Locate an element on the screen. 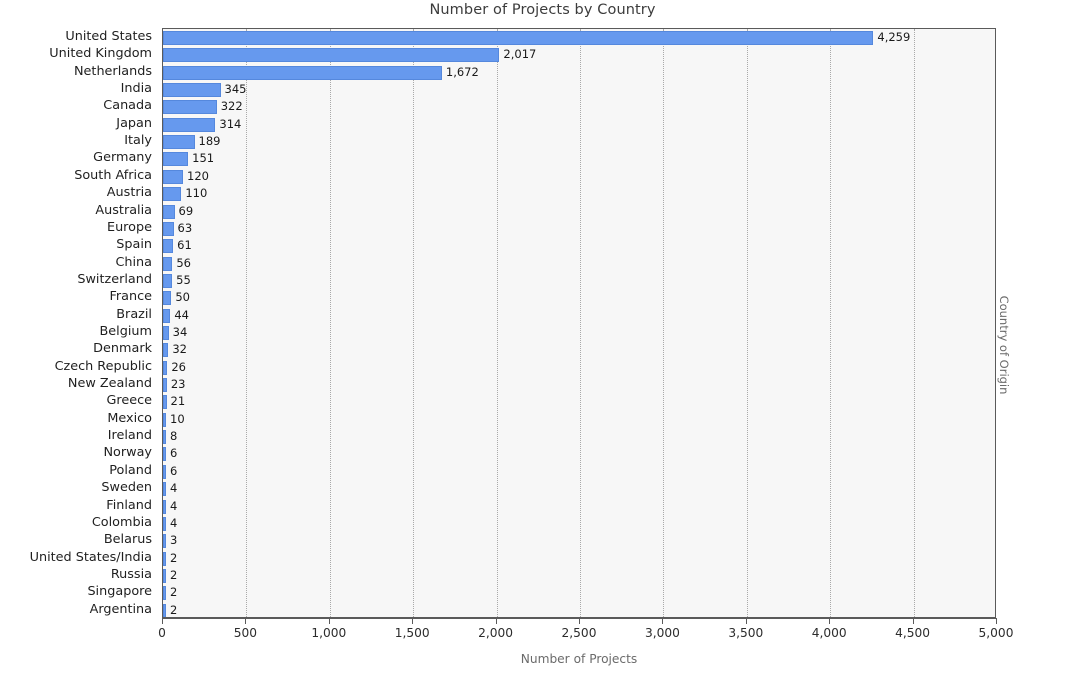  bar-row: 10 is located at coordinates (579, 420).